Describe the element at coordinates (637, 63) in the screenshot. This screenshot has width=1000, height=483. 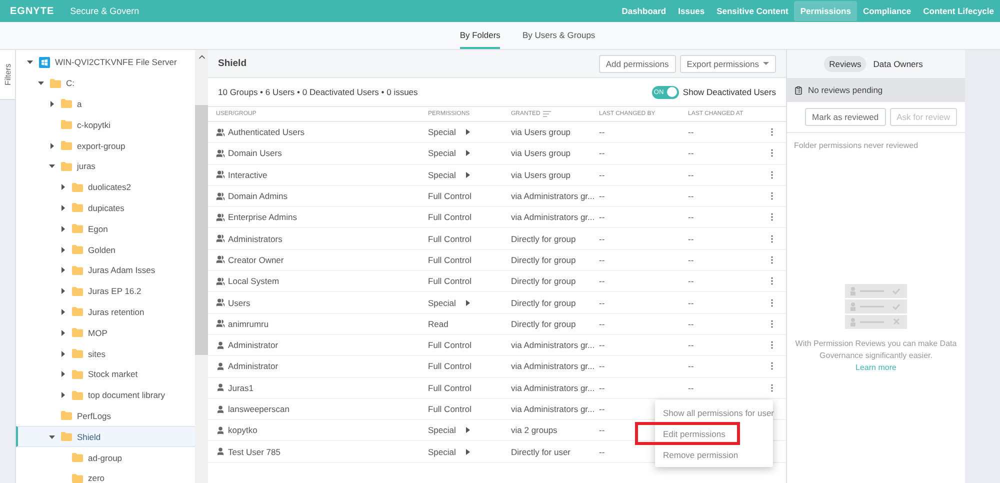
I see `action-button: Add permissions` at that location.